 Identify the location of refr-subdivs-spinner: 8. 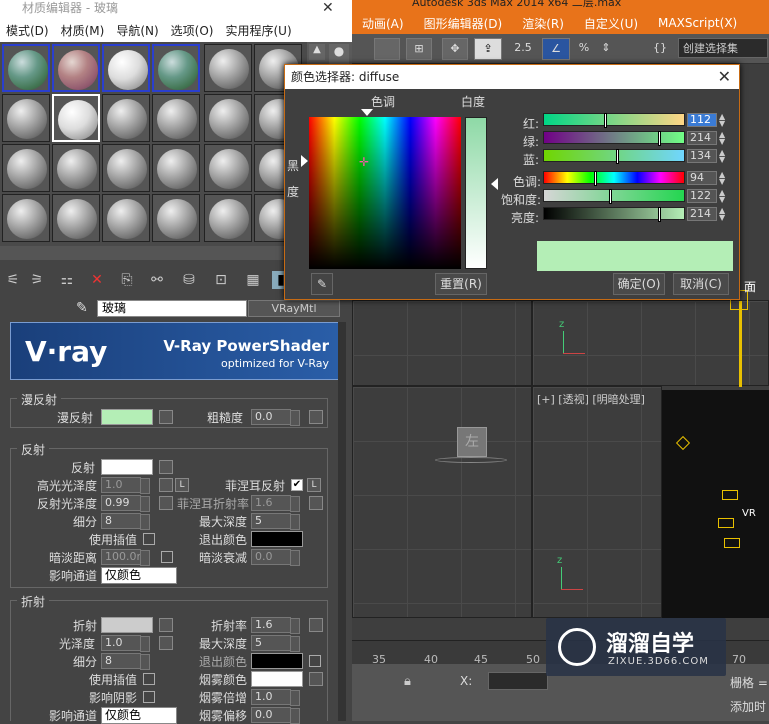
(125, 661).